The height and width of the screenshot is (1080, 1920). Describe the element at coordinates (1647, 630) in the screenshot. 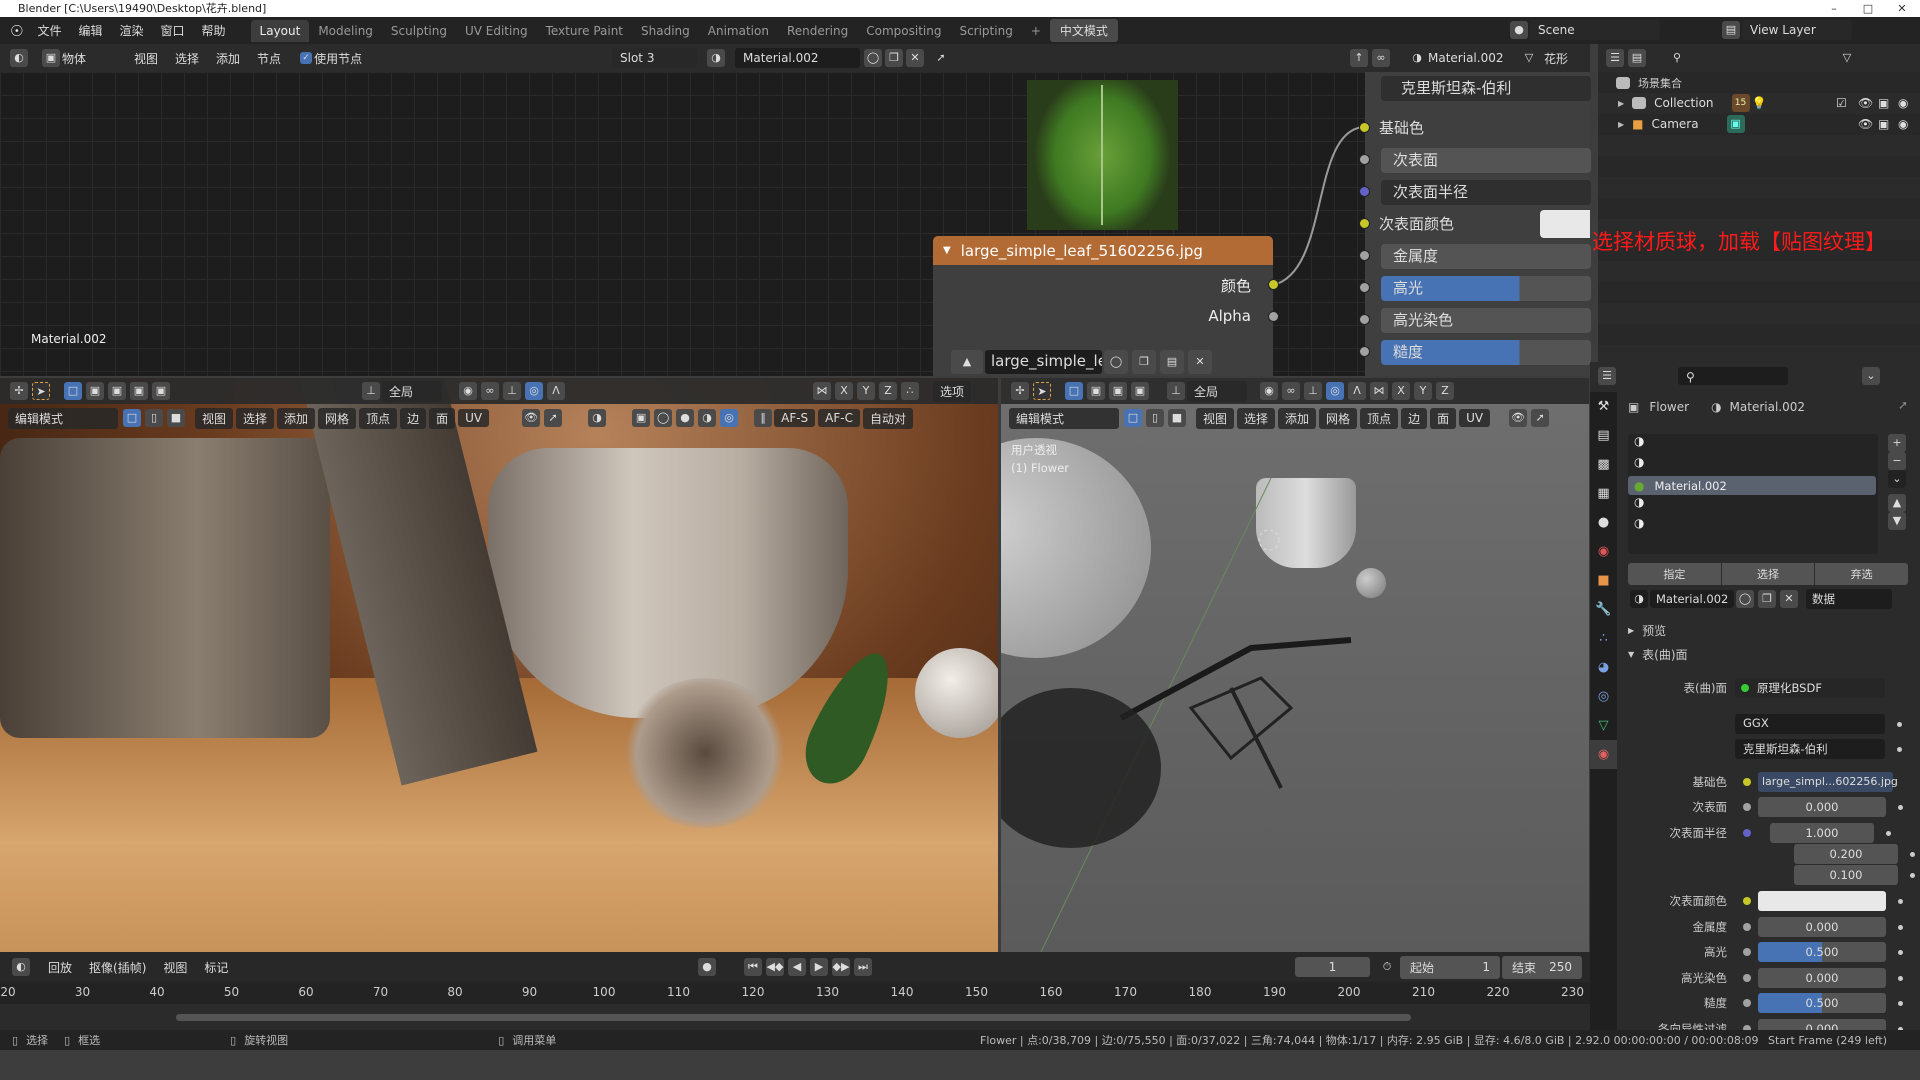

I see `preview-panel-header: ▶ 预览` at that location.